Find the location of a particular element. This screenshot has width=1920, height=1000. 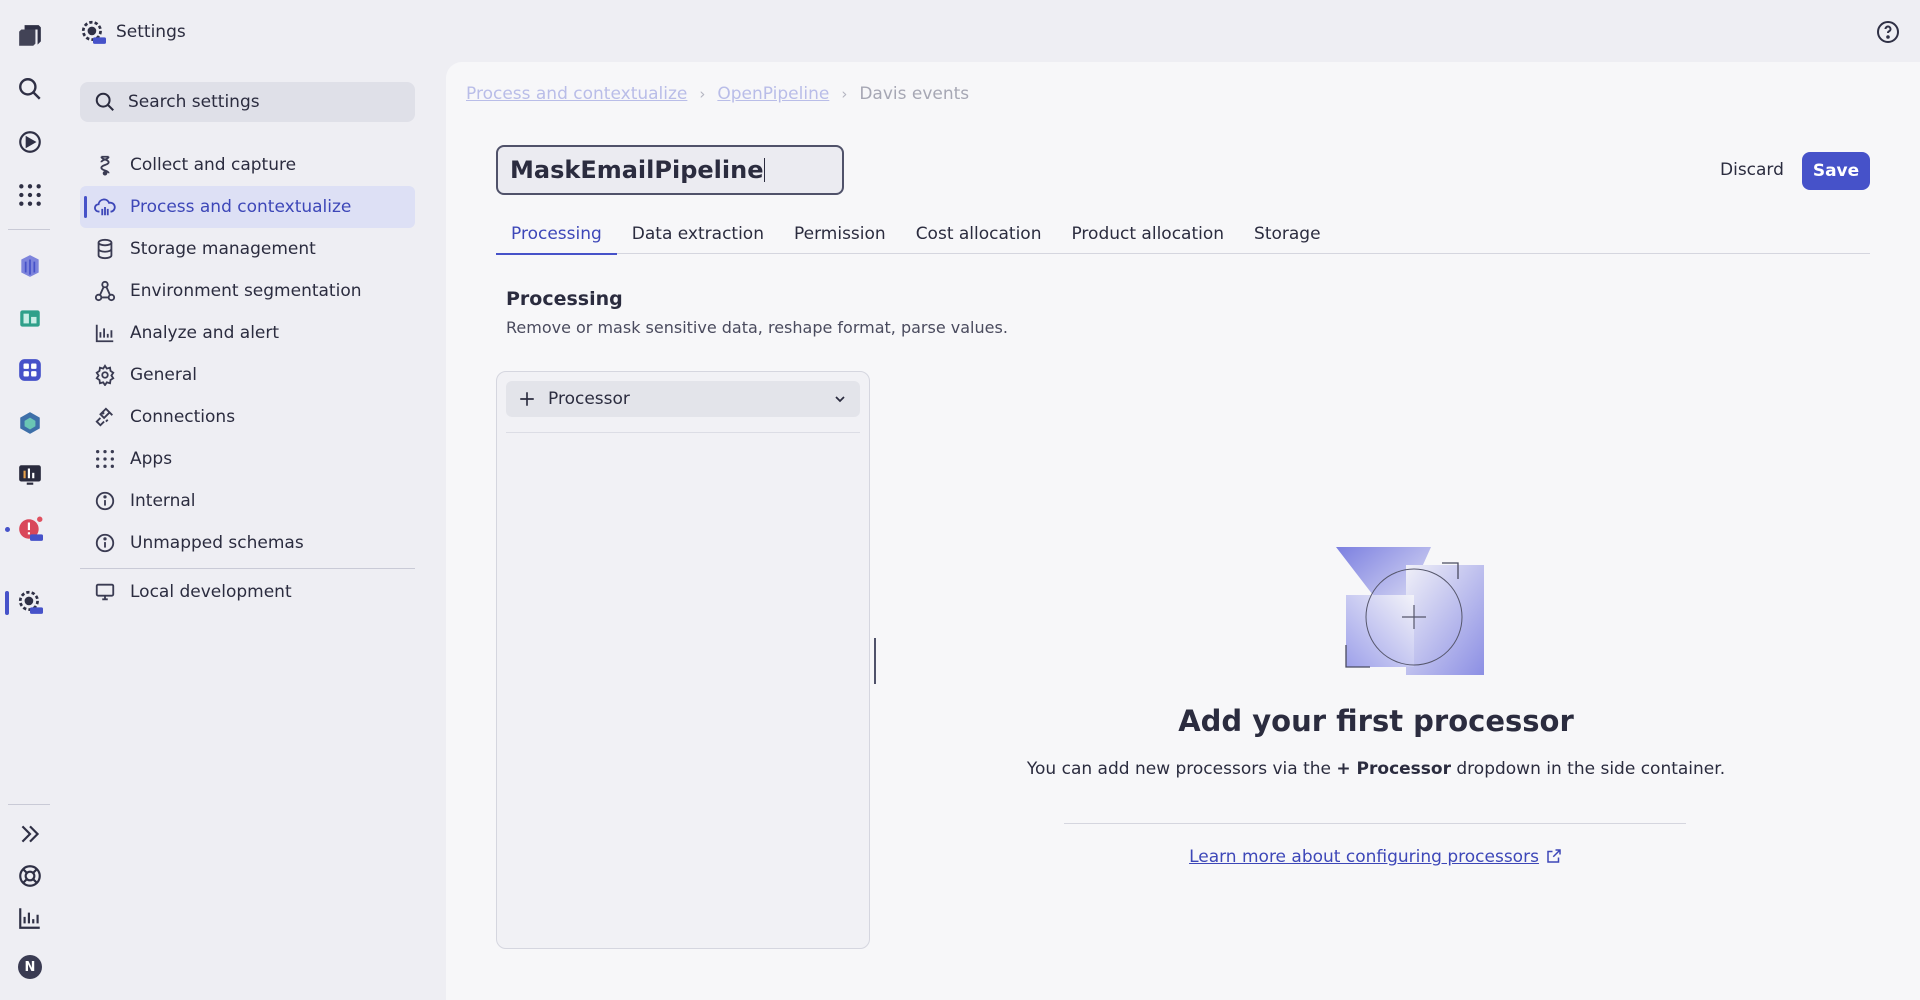

breadcrumb-link-openpipeline: OpenPipeline is located at coordinates (773, 94).